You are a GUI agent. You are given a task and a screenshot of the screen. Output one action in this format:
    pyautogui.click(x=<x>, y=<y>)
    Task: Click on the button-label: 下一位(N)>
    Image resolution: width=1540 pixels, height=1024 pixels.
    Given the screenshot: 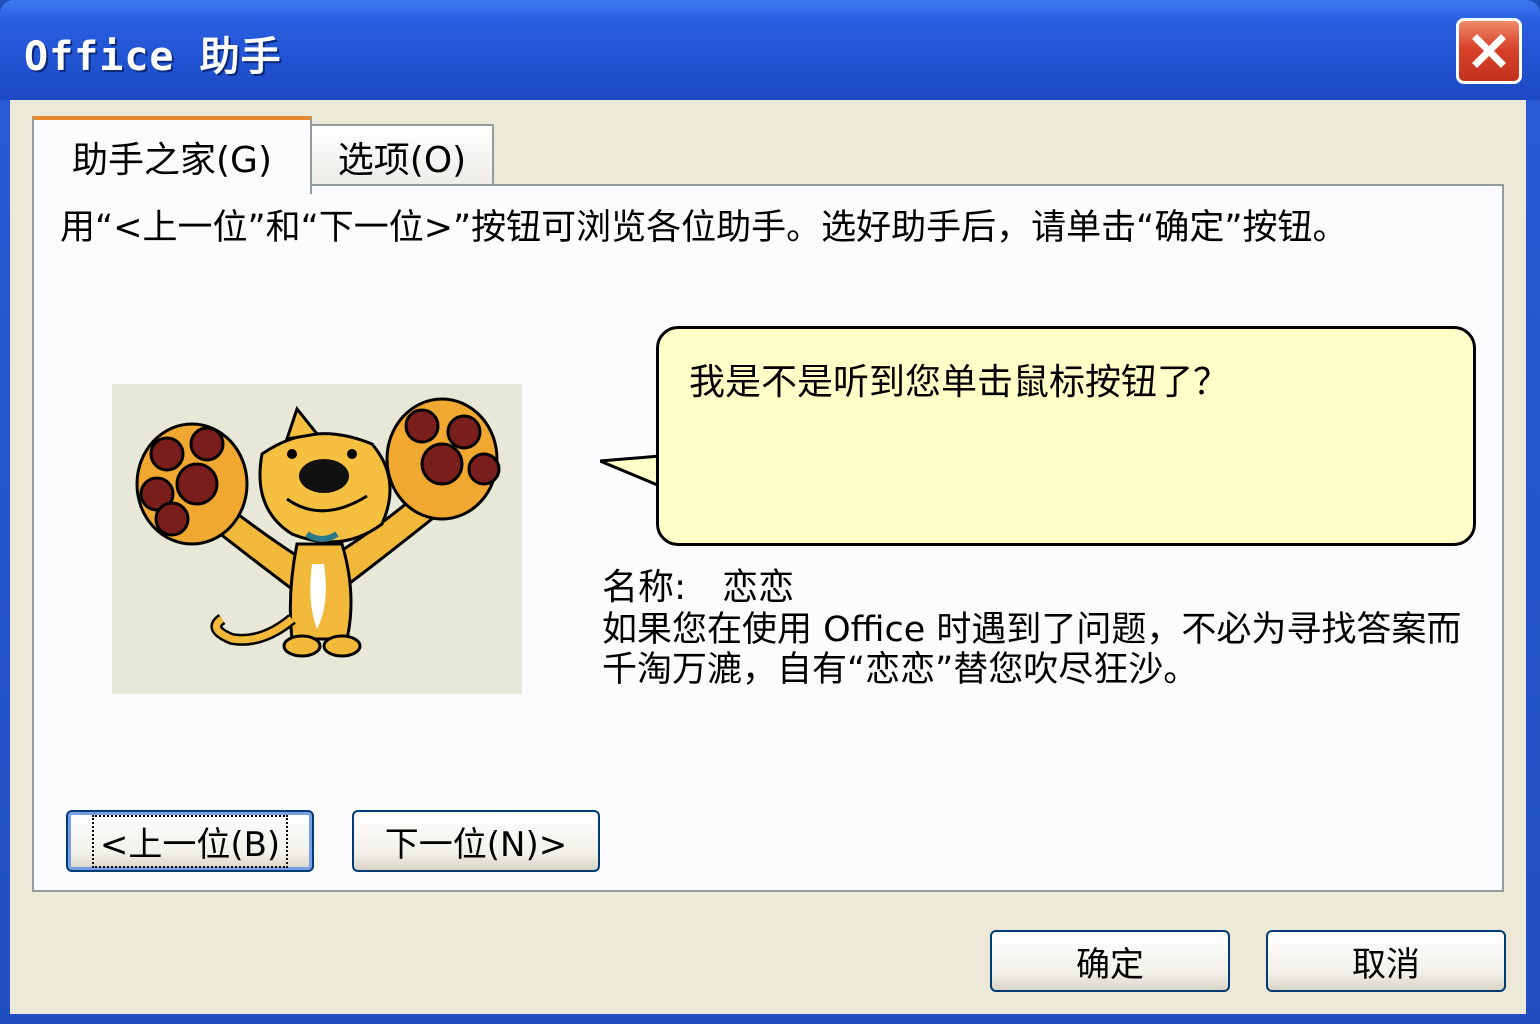 What is the action you would take?
    pyautogui.click(x=476, y=844)
    